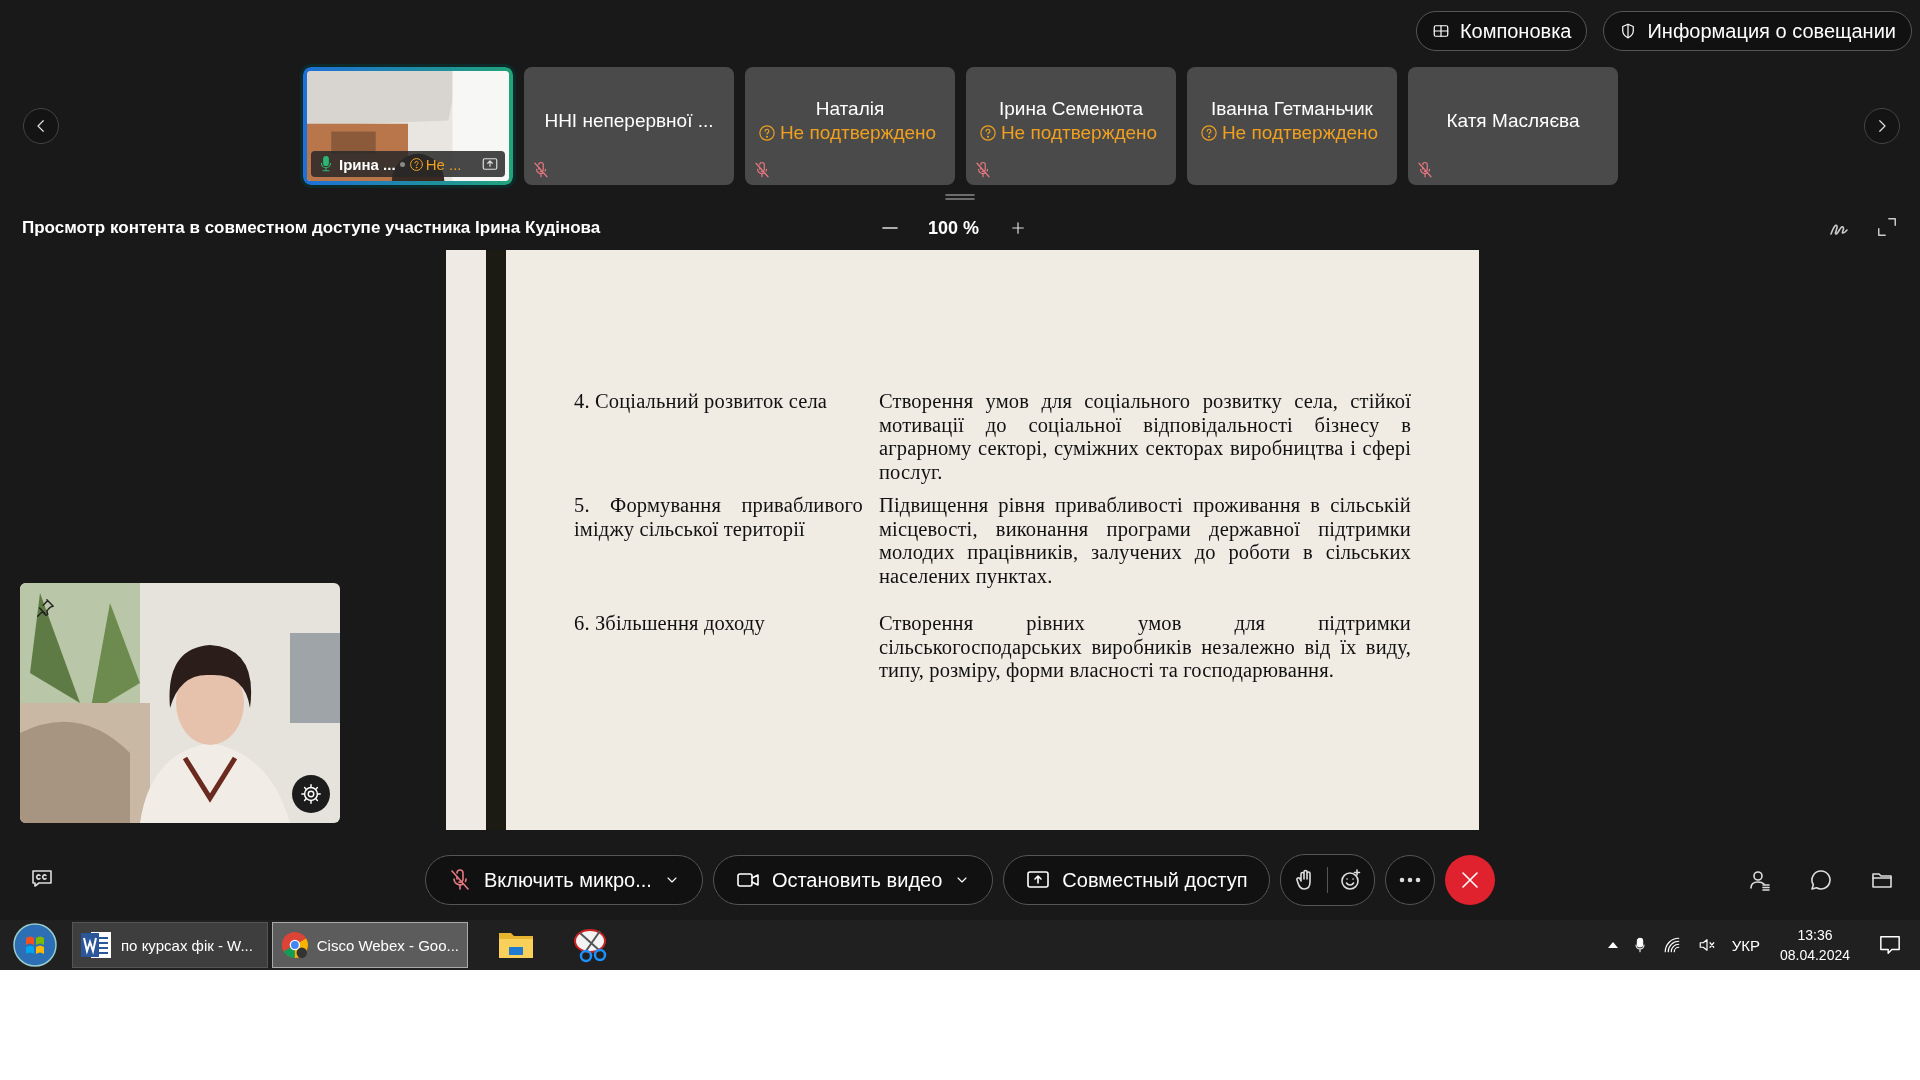  I want to click on next-button, so click(1882, 126).